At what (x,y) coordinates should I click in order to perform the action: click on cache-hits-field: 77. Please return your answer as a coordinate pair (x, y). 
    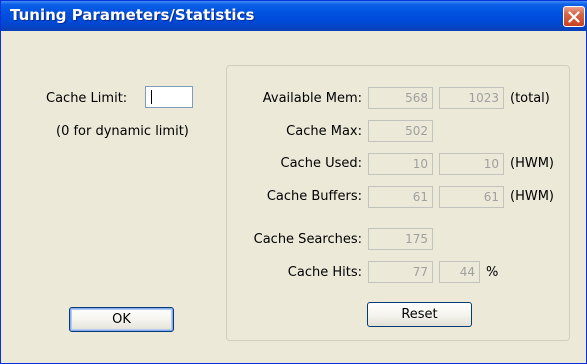
    Looking at the image, I should click on (400, 272).